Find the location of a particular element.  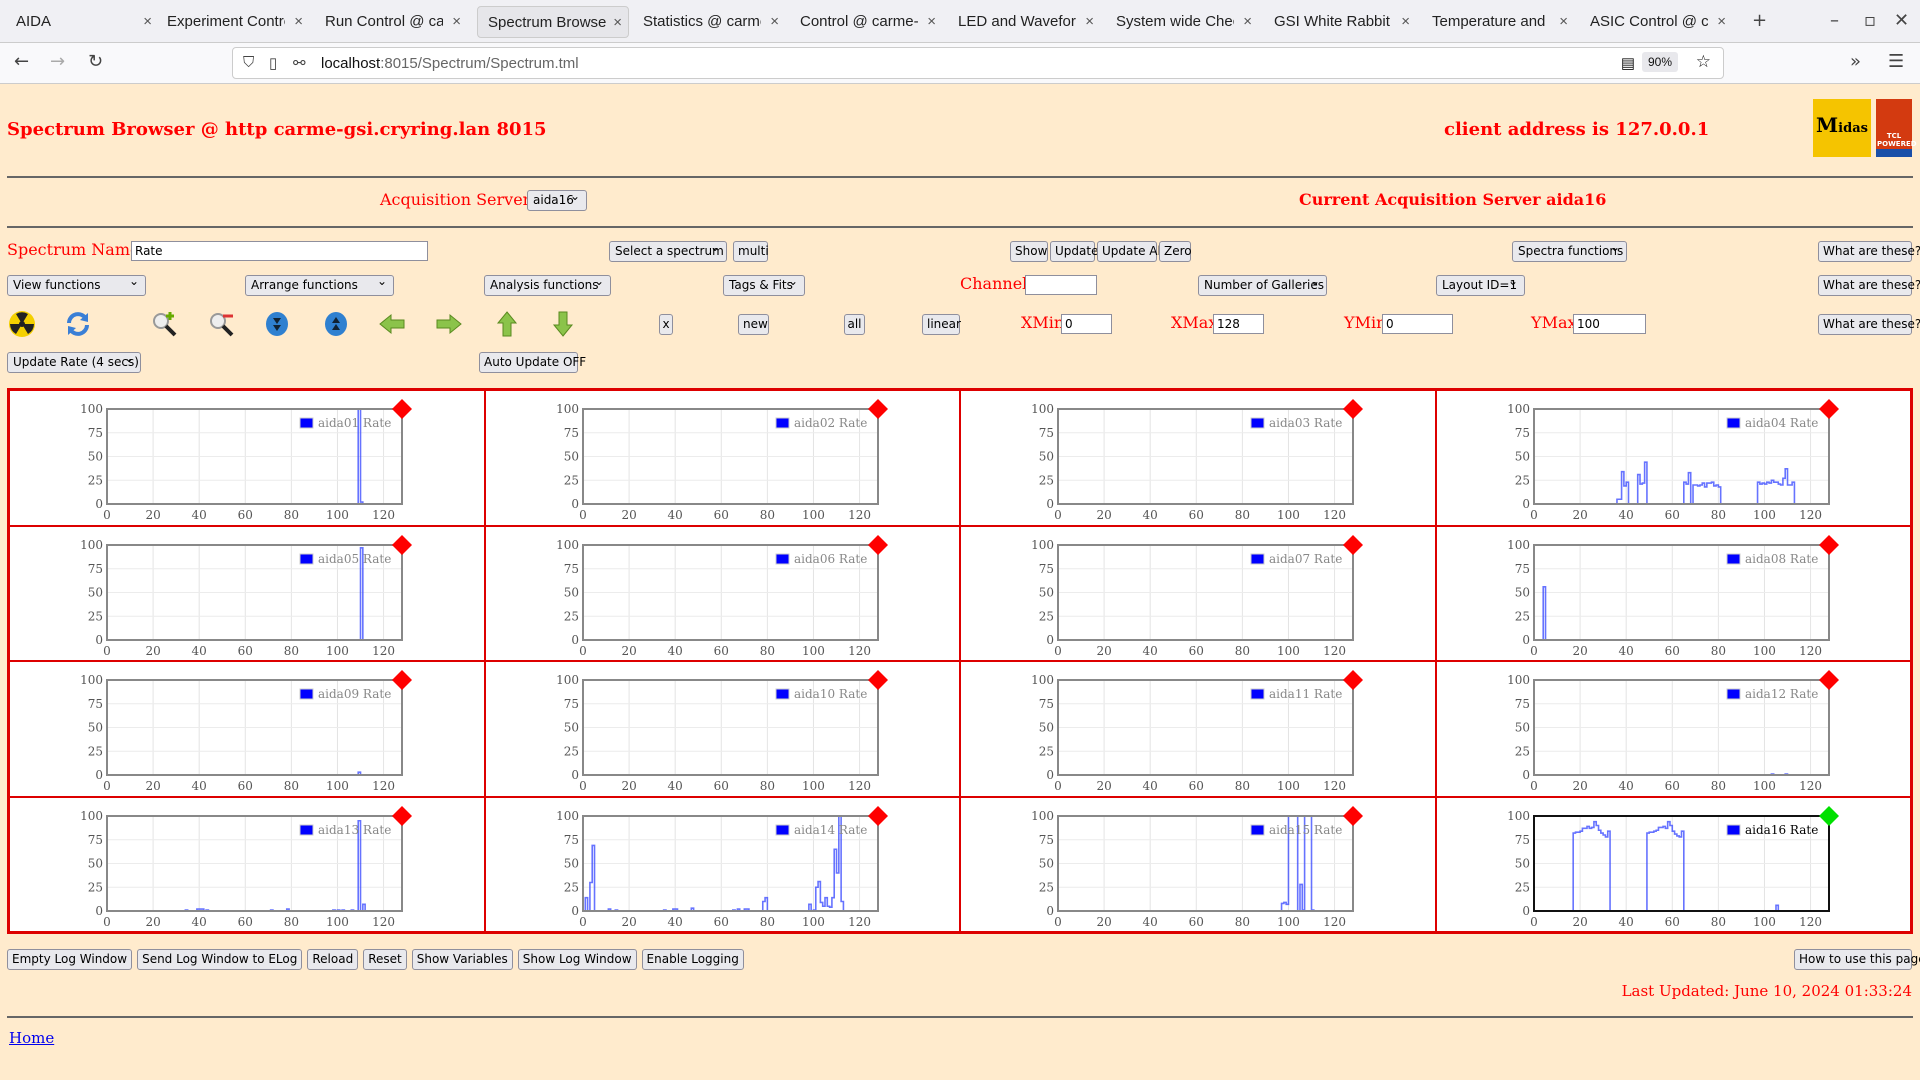

channel-input is located at coordinates (1061, 285).